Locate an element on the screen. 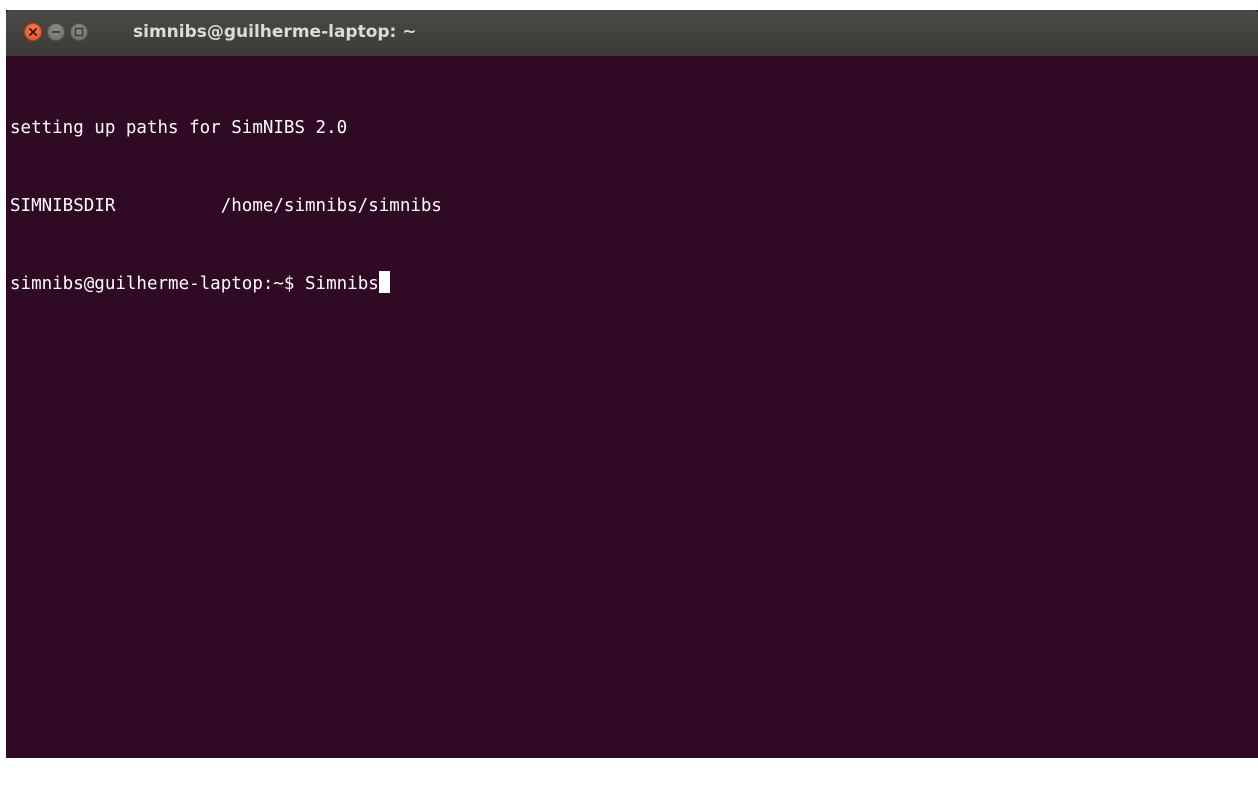 The image size is (1258, 785). text-cursor is located at coordinates (384, 282).